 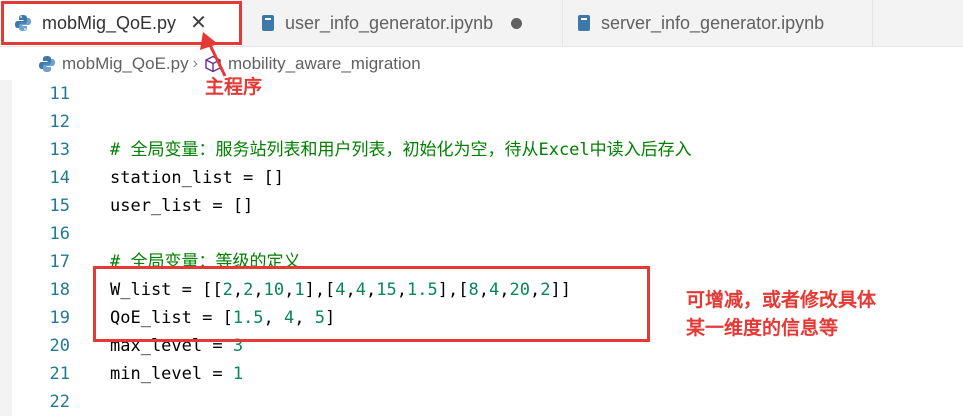 I want to click on editable-lines-highlight, so click(x=371, y=304).